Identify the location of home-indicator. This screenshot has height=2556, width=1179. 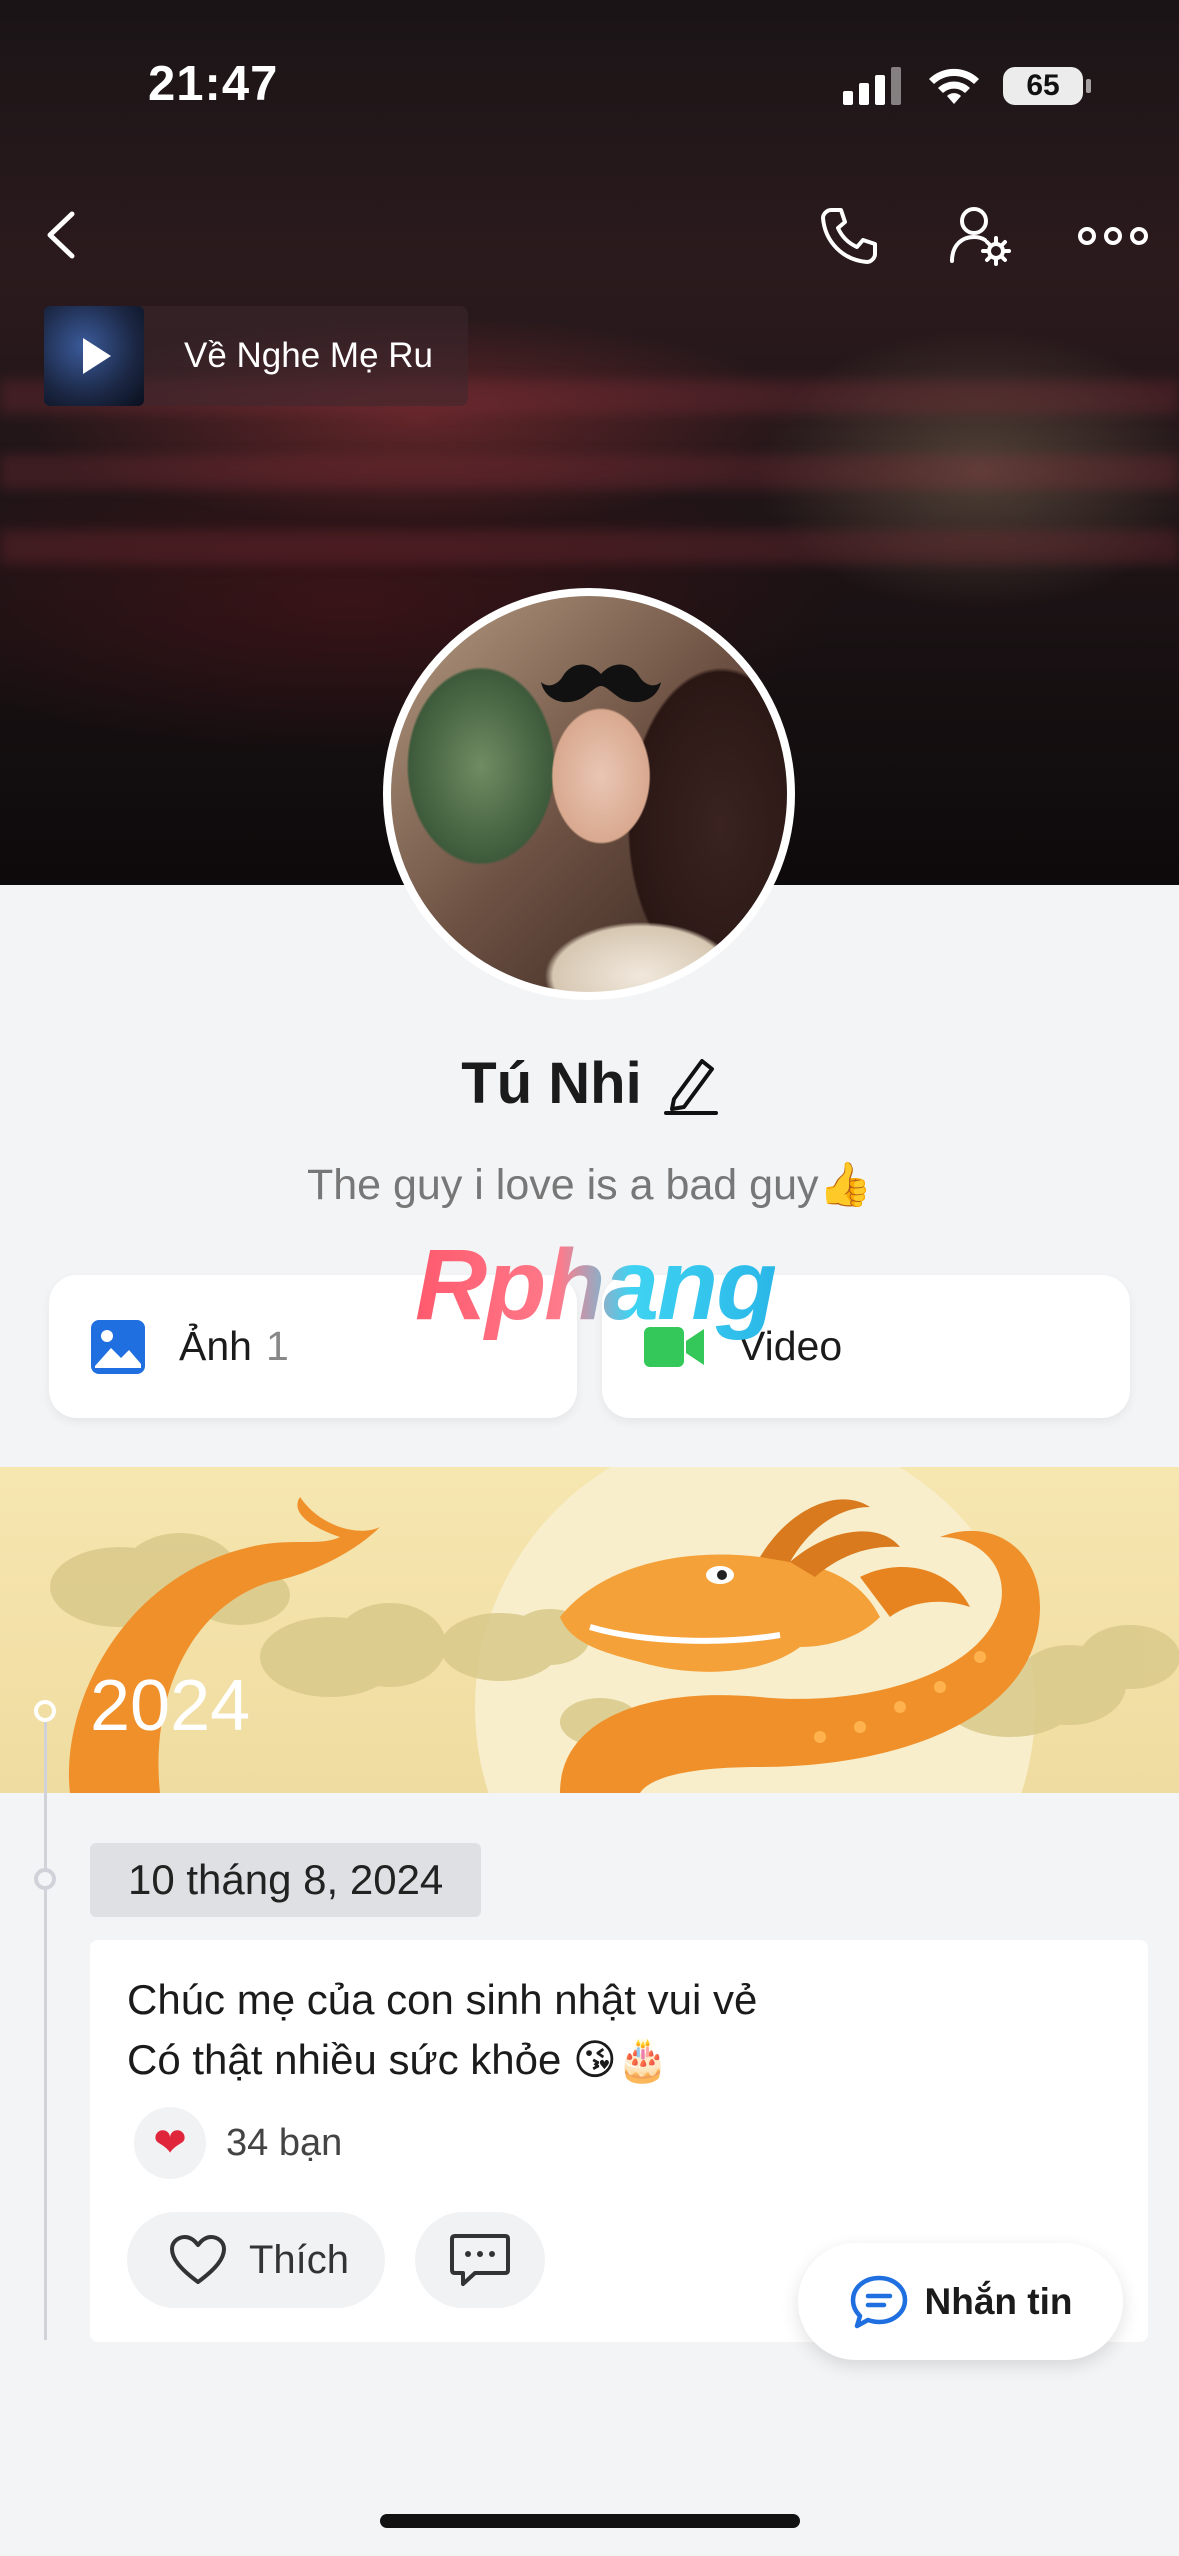
(590, 2521).